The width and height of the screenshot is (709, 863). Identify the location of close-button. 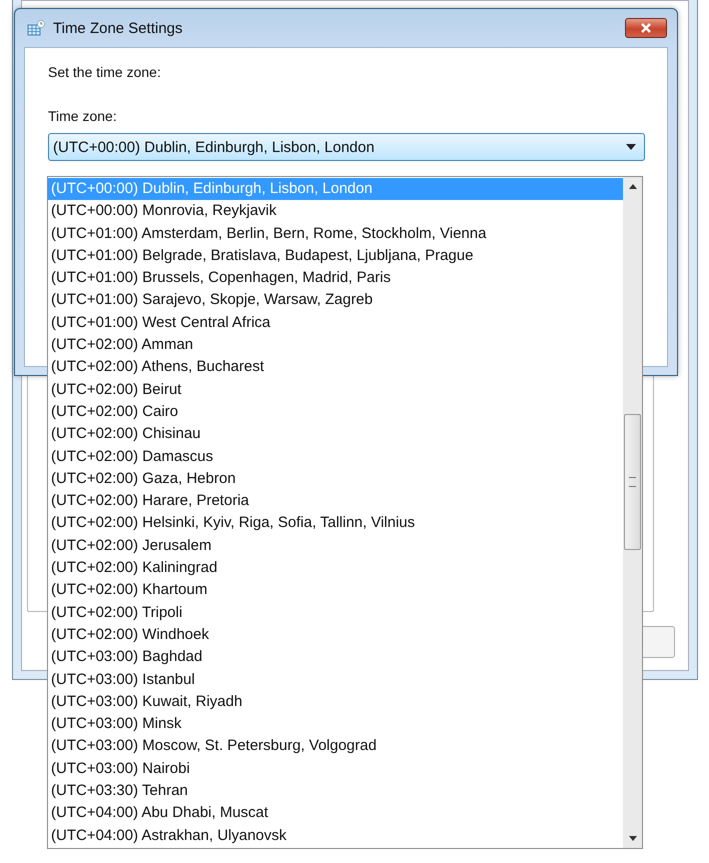
(646, 28).